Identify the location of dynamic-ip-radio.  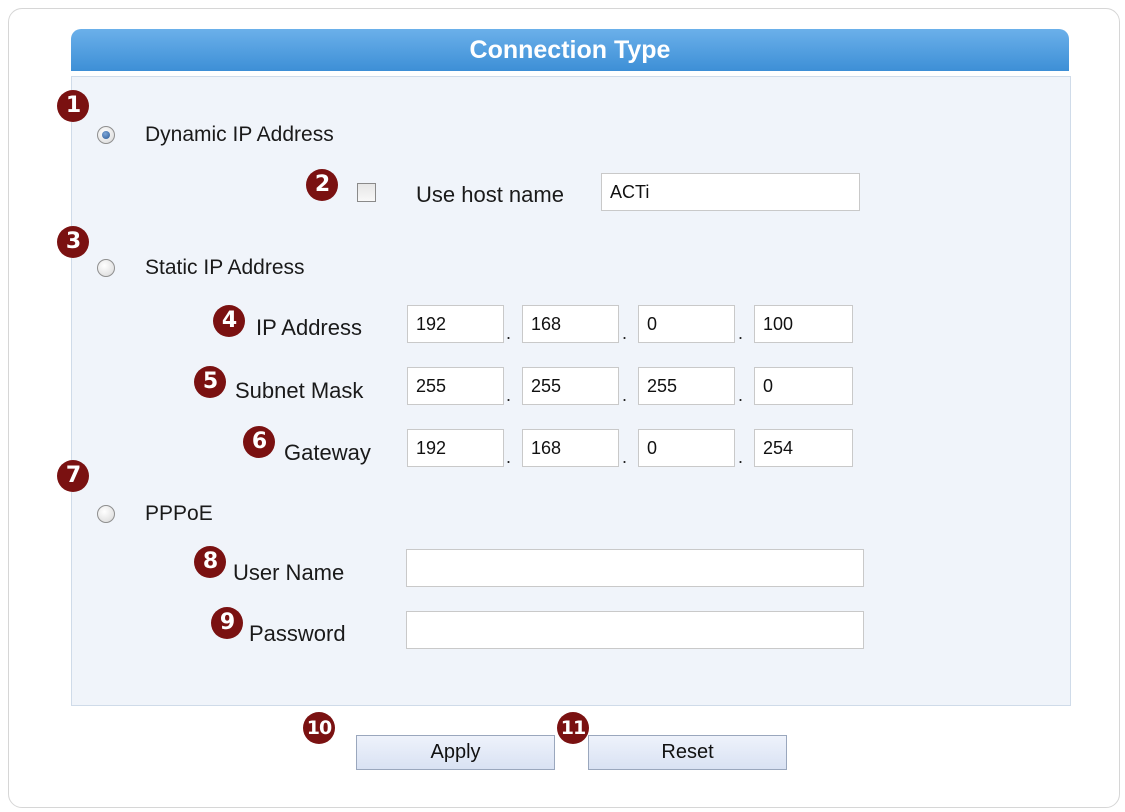
(106, 135).